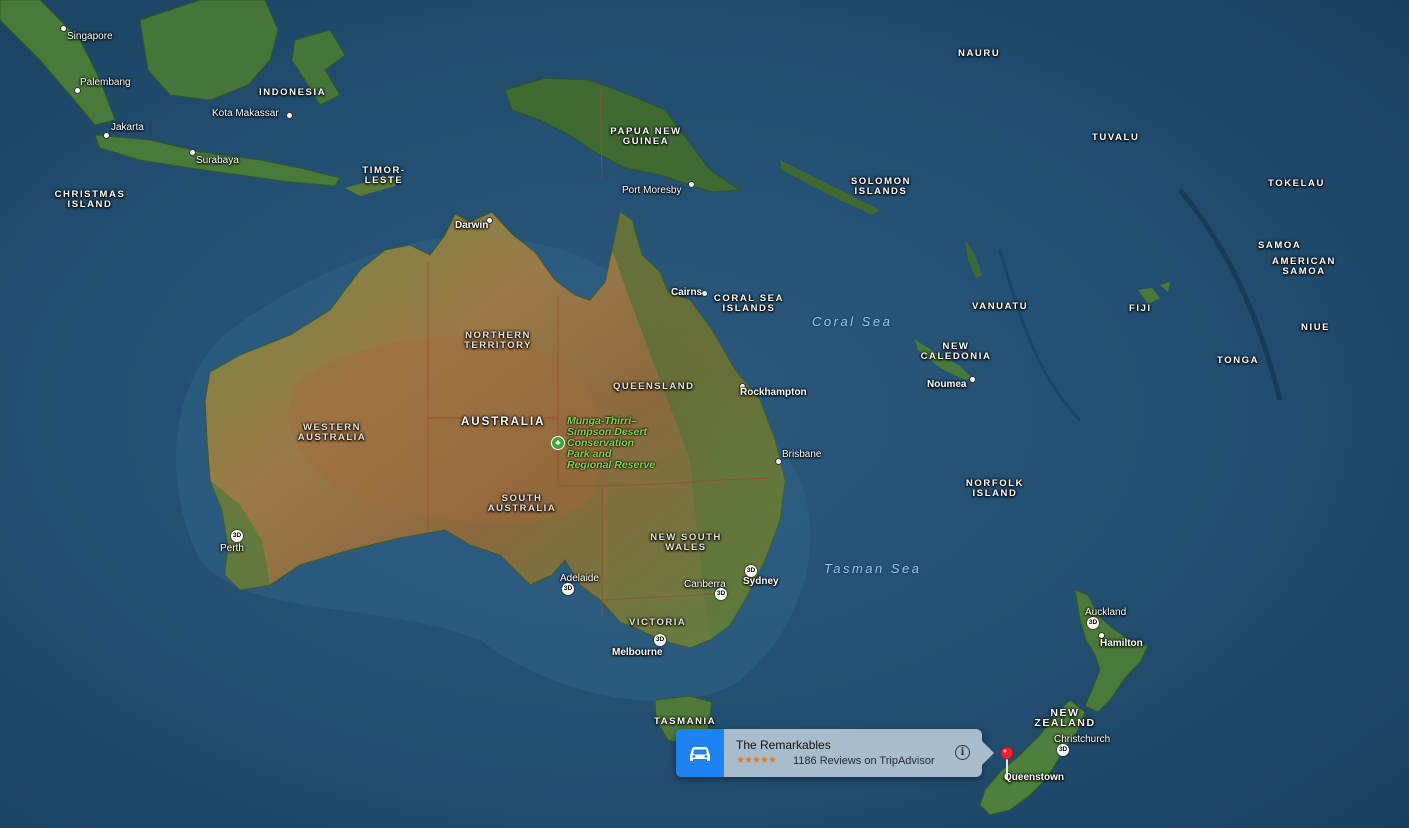 This screenshot has width=1409, height=828. What do you see at coordinates (1296, 184) in the screenshot?
I see `label-tokelau: TOKELAU` at bounding box center [1296, 184].